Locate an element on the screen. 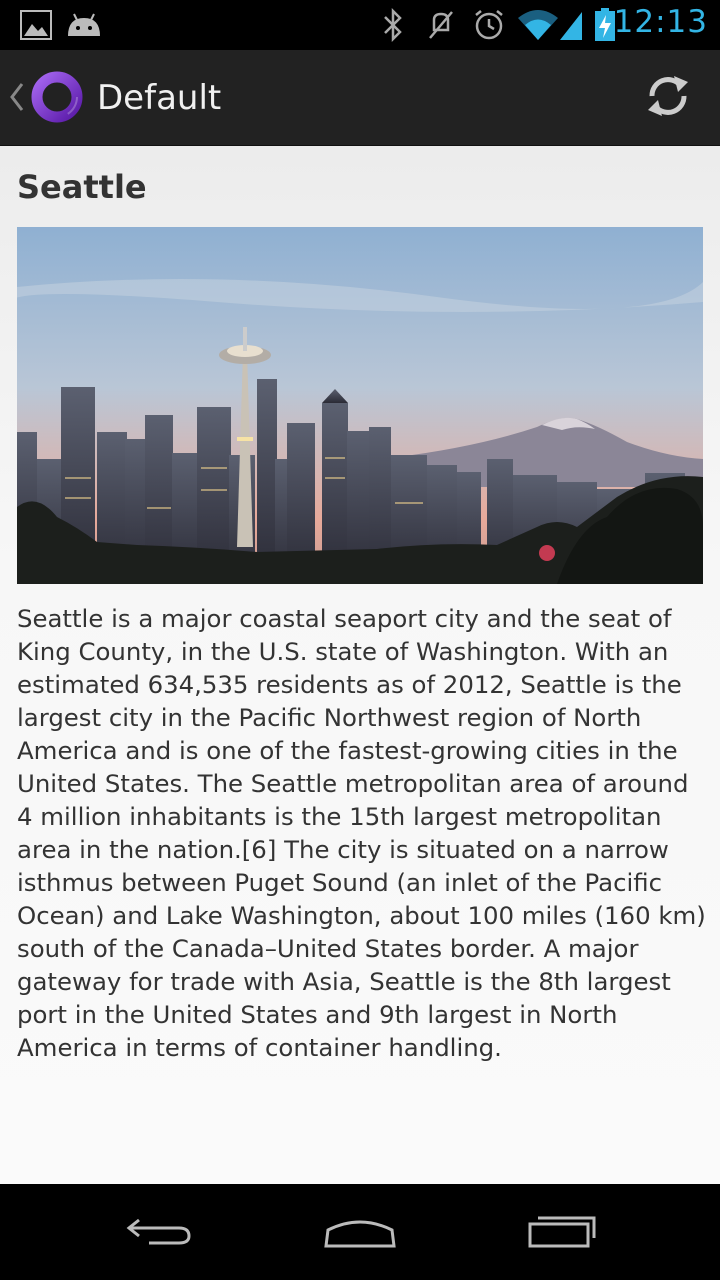  home-icon is located at coordinates (360, 1232).